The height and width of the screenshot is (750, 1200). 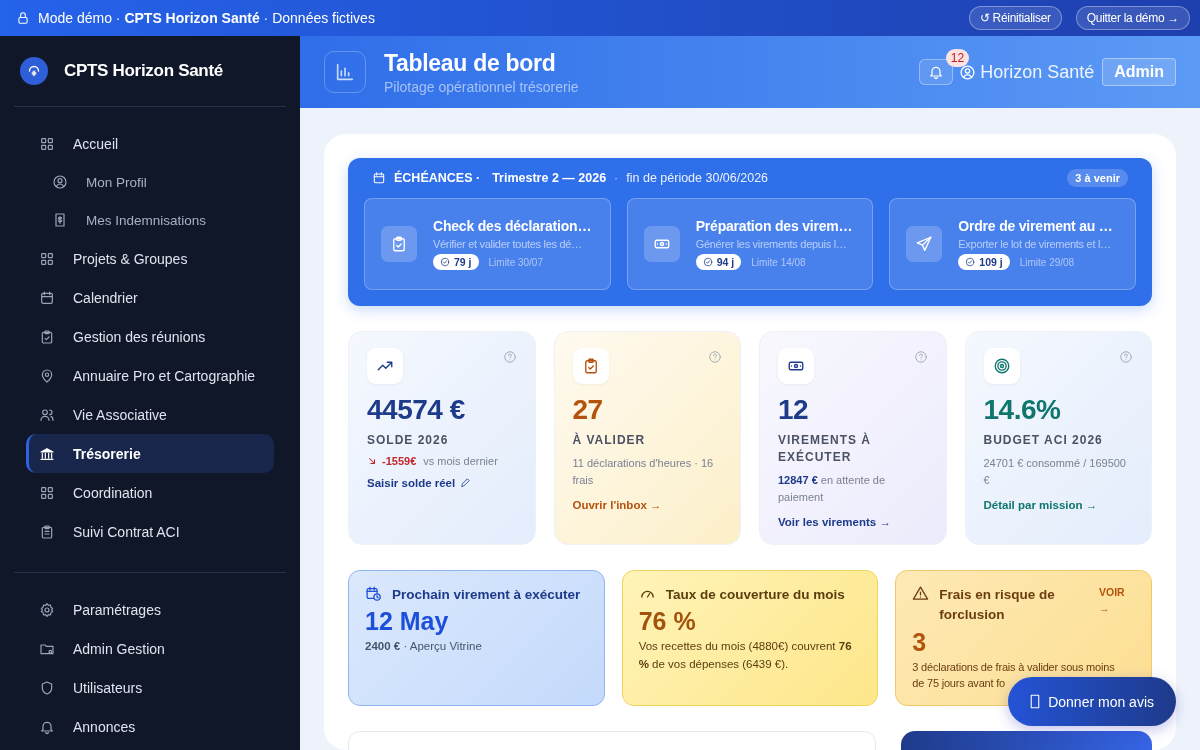 What do you see at coordinates (1139, 72) in the screenshot?
I see `role-badge: Admin` at bounding box center [1139, 72].